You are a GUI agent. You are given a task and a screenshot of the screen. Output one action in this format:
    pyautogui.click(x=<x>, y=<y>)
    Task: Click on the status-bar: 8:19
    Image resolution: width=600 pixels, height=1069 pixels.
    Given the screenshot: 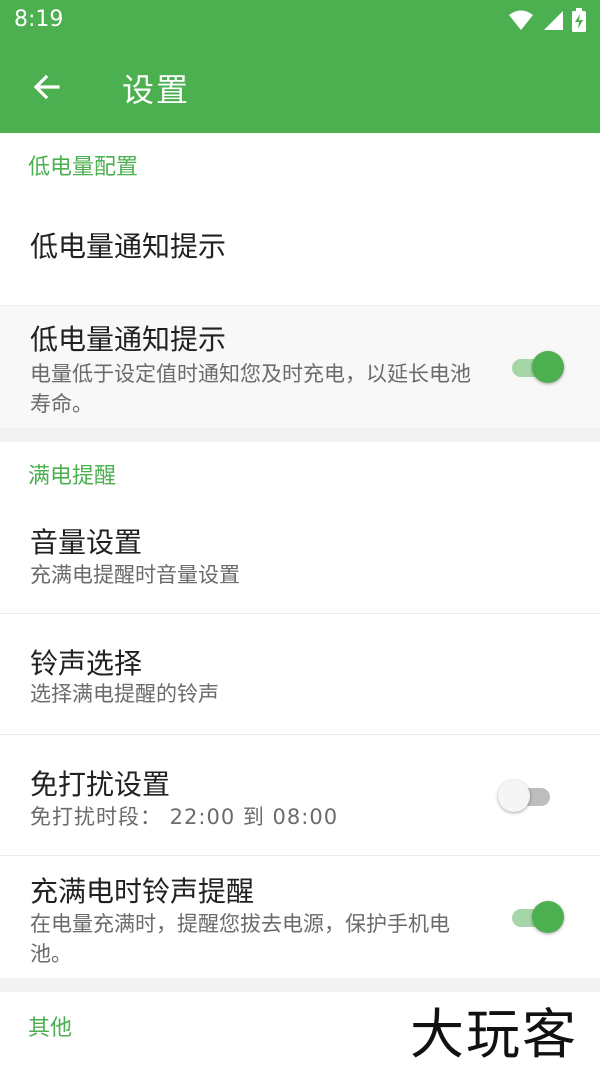 What is the action you would take?
    pyautogui.click(x=300, y=20)
    